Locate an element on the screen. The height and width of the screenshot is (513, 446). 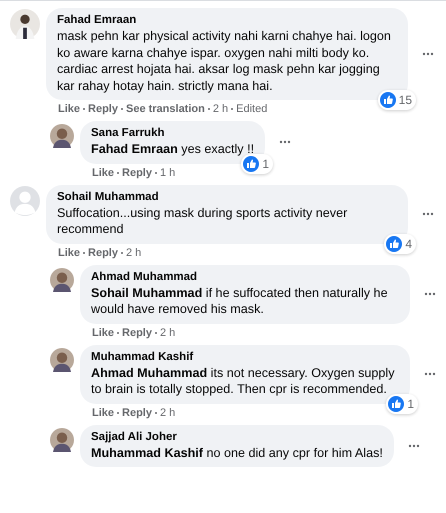
comment-author: Sohail Muhammad is located at coordinates (227, 197).